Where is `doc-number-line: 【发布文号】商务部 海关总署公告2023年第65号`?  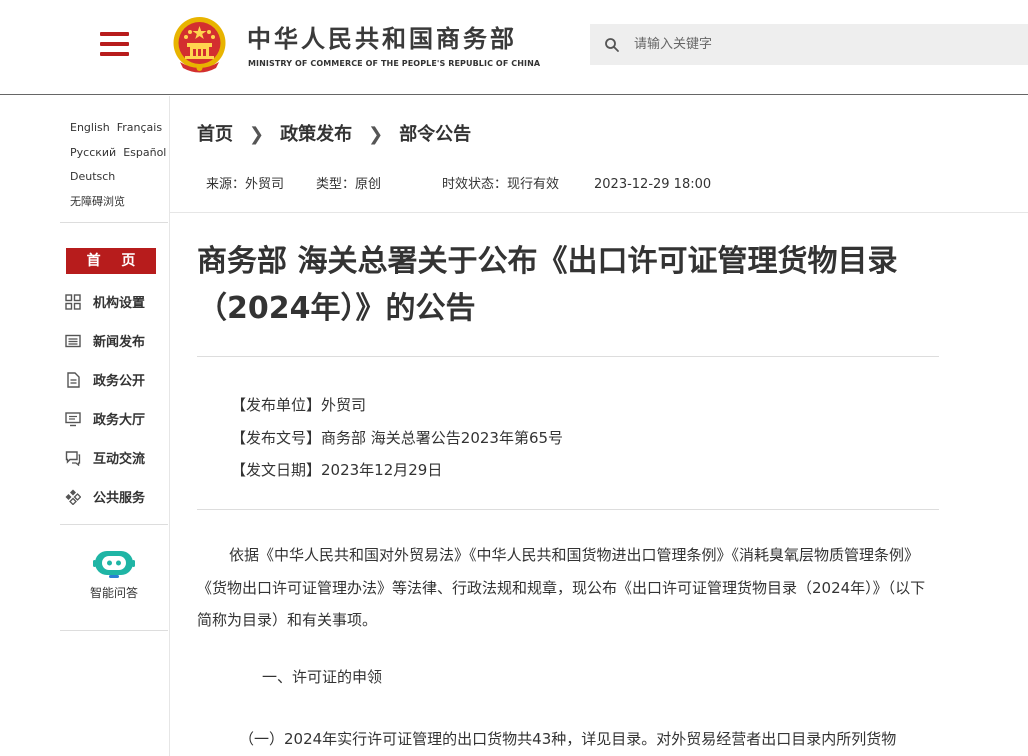 doc-number-line: 【发布文号】商务部 海关总署公告2023年第65号 is located at coordinates (397, 437).